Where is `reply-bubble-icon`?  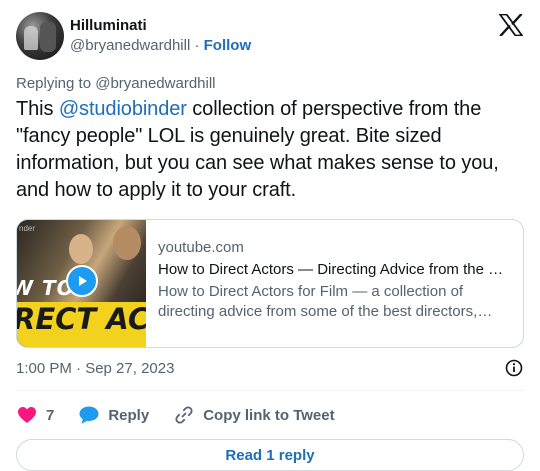
reply-bubble-icon is located at coordinates (89, 415).